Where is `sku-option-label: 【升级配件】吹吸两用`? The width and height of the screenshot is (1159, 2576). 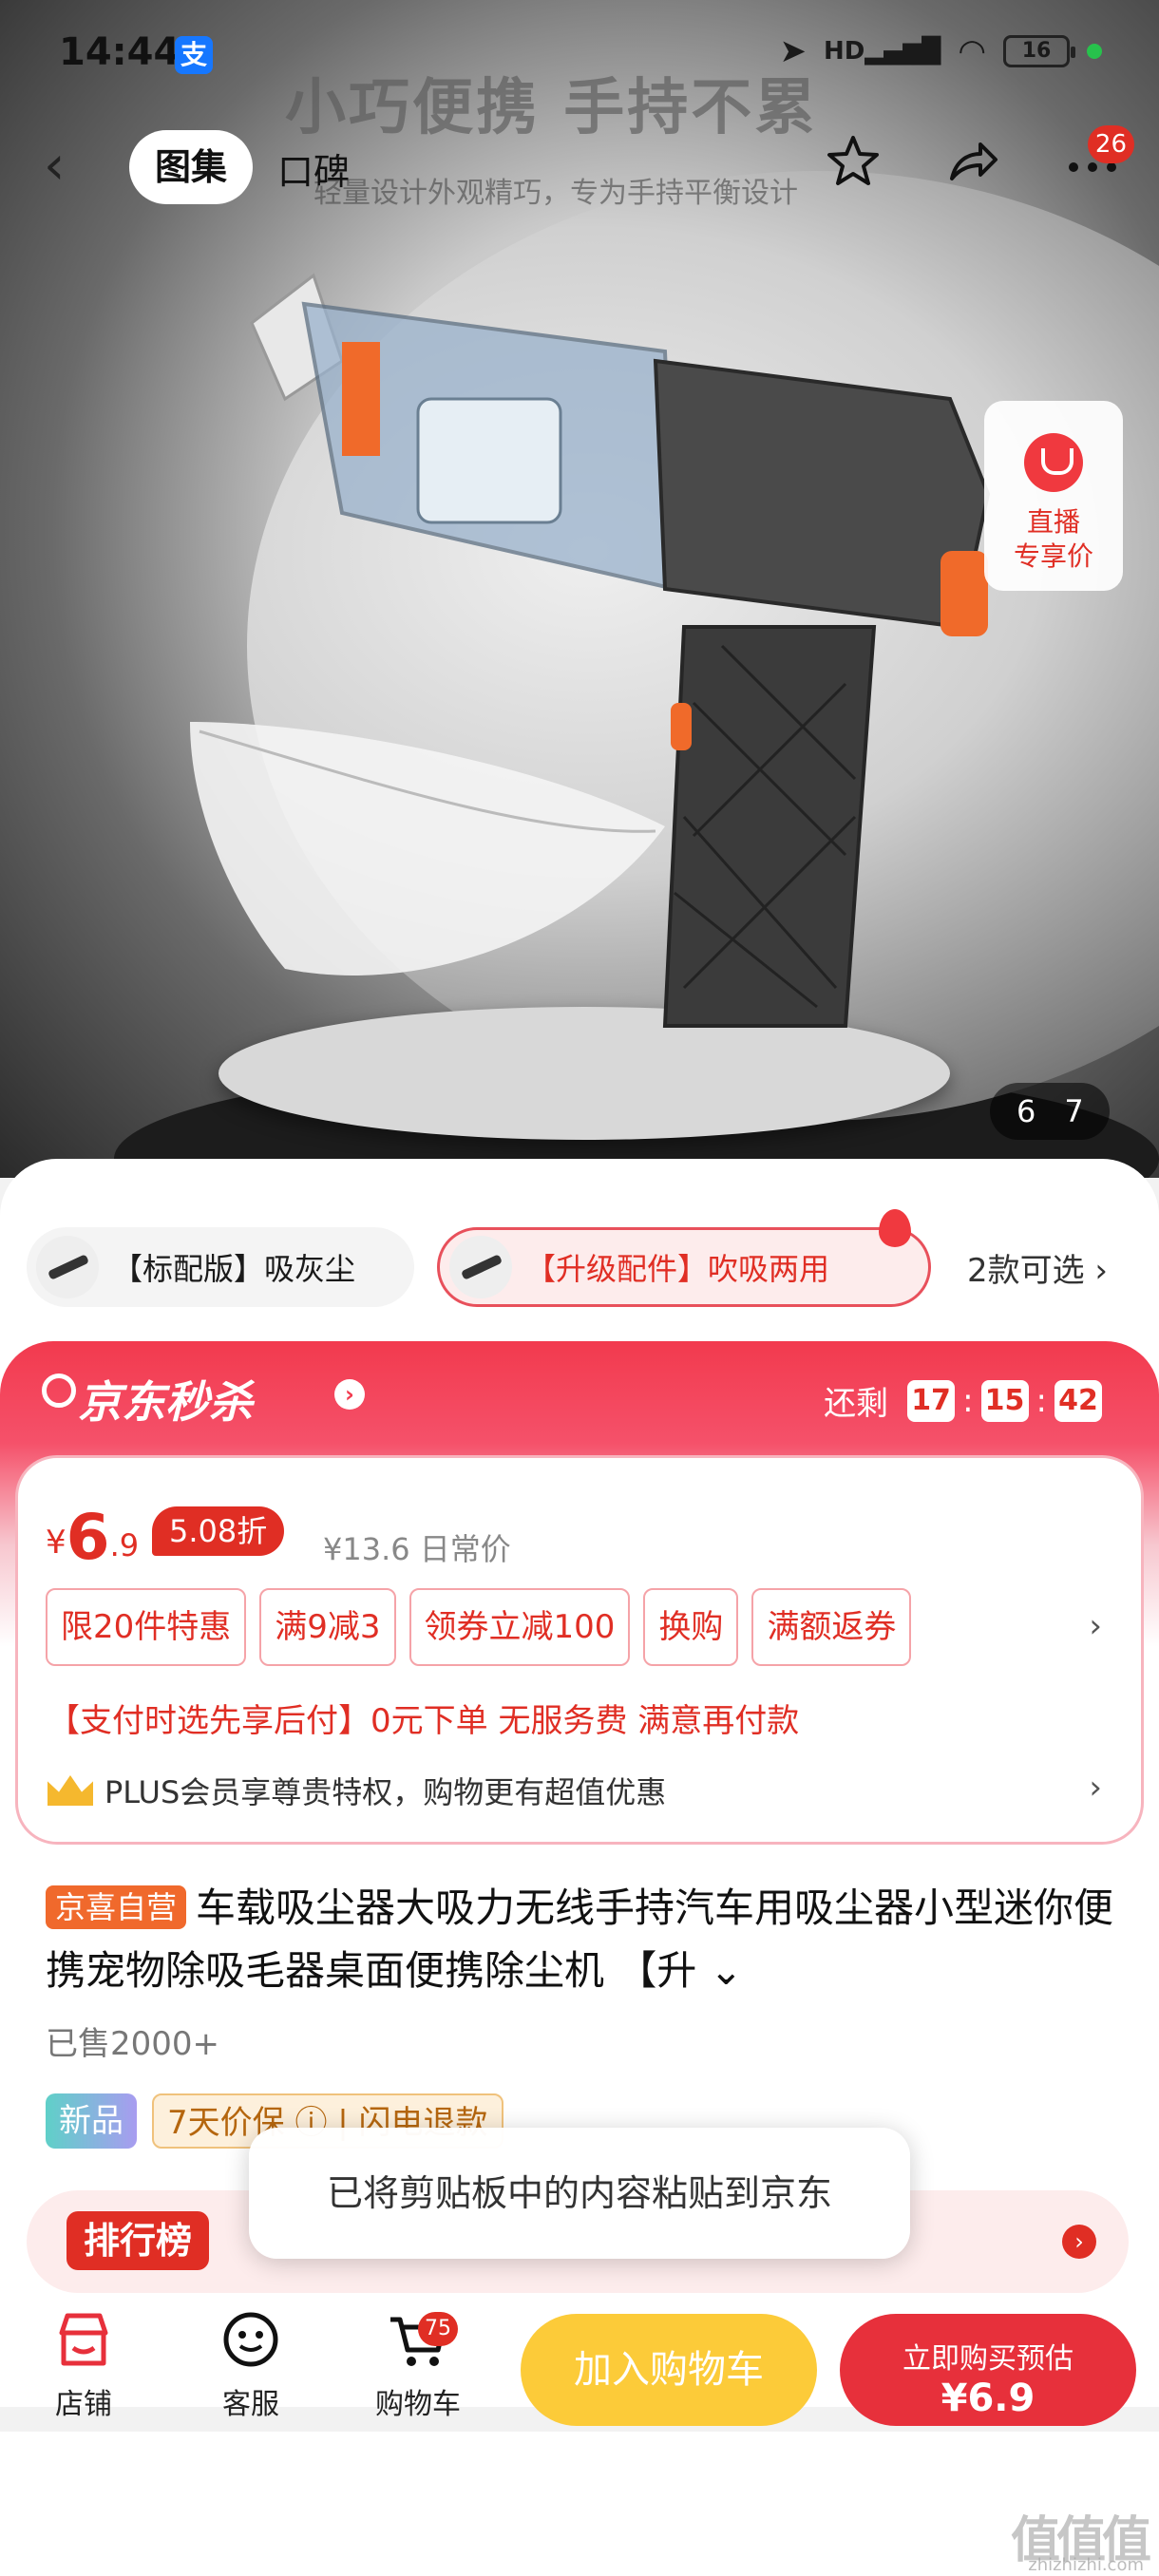
sku-option-label: 【升级配件】吹吸两用 is located at coordinates (677, 1269).